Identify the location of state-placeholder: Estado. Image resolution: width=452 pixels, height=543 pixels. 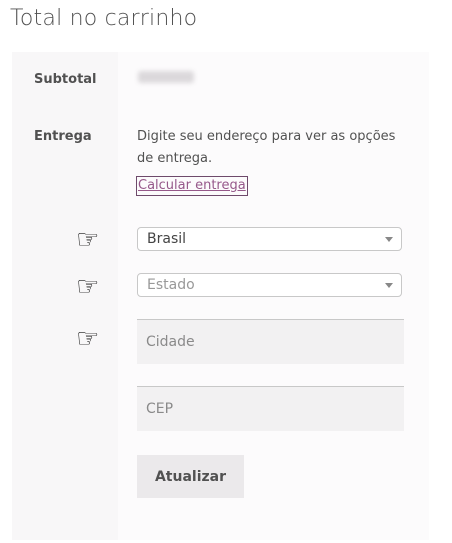
(171, 285).